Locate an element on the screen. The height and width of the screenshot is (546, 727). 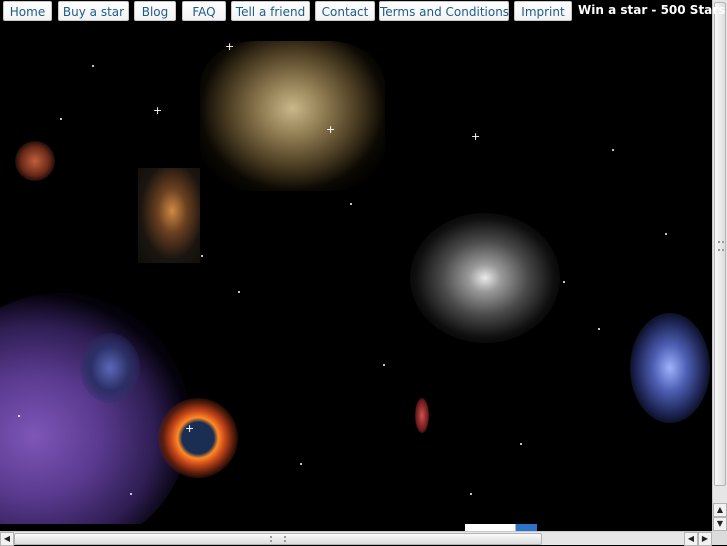
nav-imprint-button: Imprint is located at coordinates (543, 11).